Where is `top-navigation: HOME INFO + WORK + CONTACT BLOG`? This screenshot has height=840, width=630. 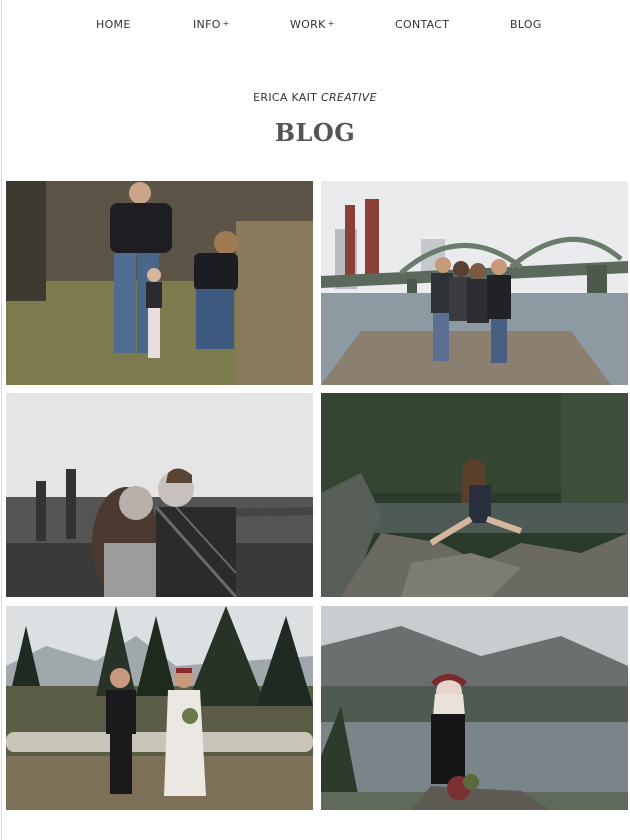 top-navigation: HOME INFO + WORK + CONTACT BLOG is located at coordinates (315, 27).